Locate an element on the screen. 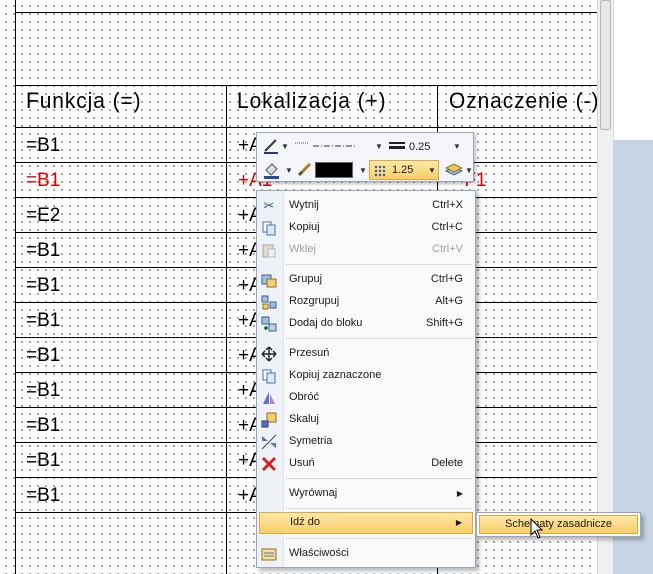  table-header-top-line is located at coordinates (306, 85).